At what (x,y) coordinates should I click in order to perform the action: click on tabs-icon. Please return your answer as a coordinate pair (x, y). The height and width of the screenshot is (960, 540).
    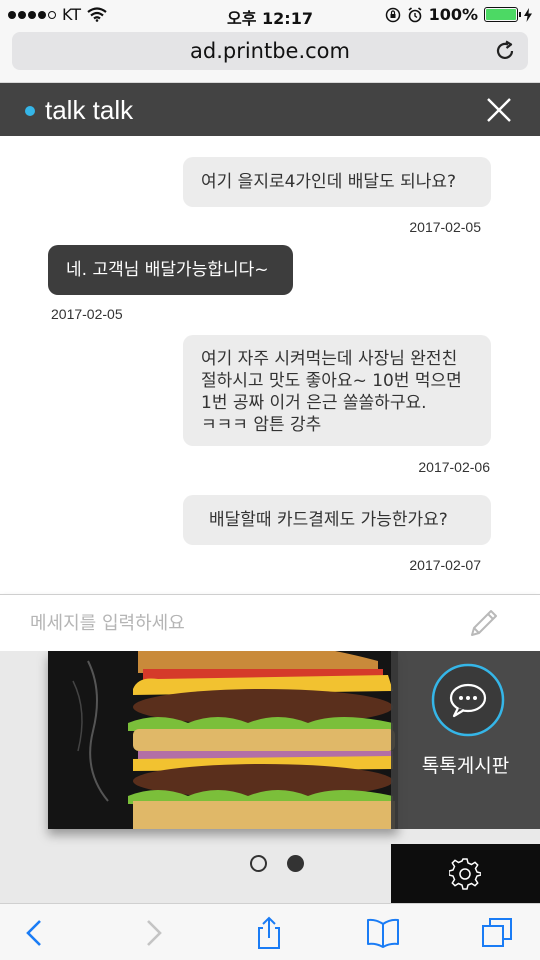
    Looking at the image, I should click on (497, 933).